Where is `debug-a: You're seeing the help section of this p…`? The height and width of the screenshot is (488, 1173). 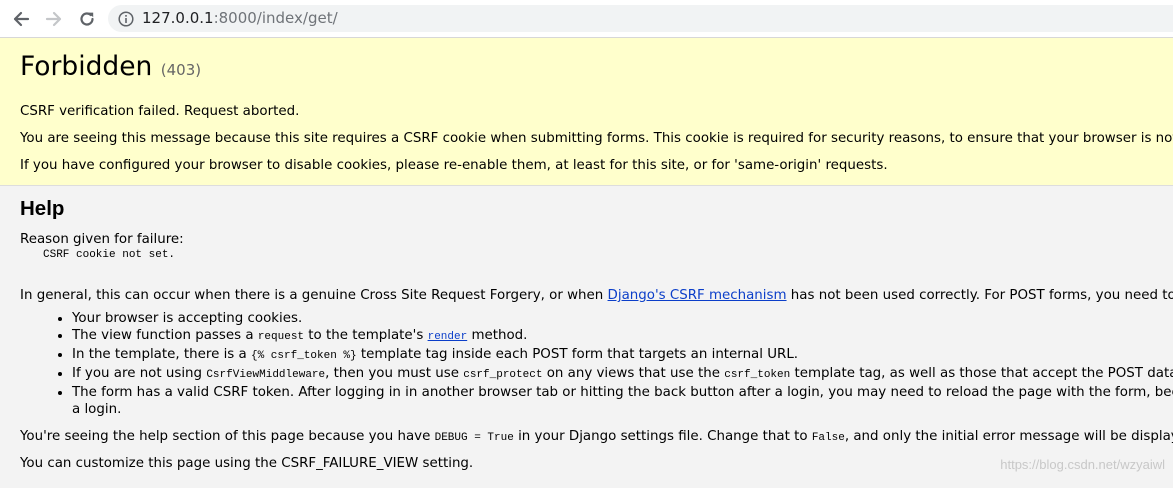 debug-a: You're seeing the help section of this p… is located at coordinates (227, 436).